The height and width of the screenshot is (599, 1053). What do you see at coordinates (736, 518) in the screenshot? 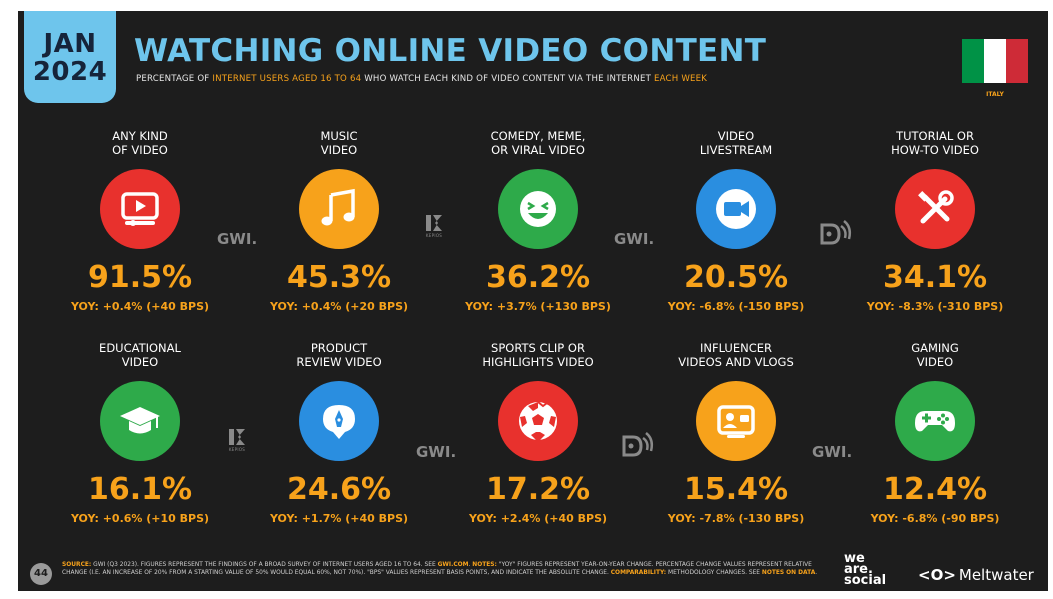
I see `stat-yoy: YOY: -7.8% (-130 BPS)` at bounding box center [736, 518].